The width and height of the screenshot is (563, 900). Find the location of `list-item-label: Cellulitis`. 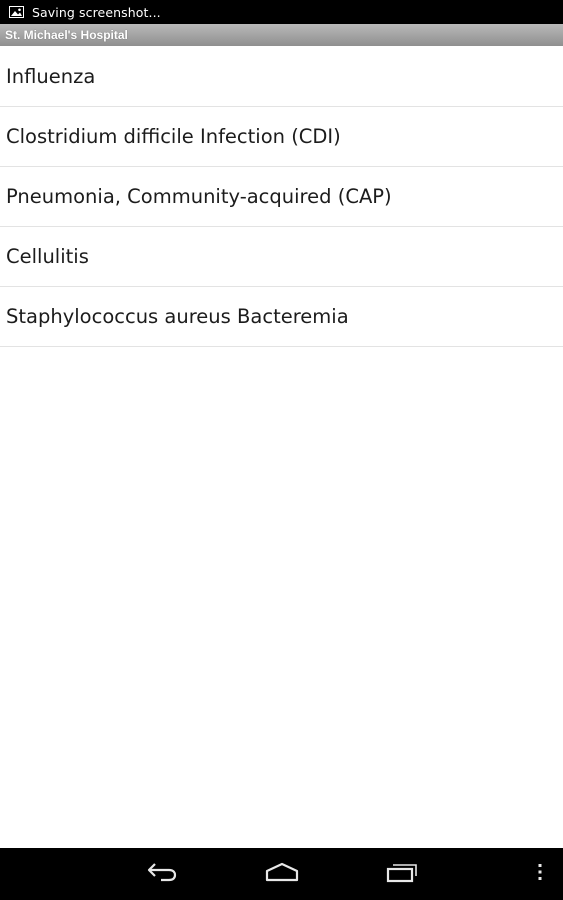

list-item-label: Cellulitis is located at coordinates (47, 256).